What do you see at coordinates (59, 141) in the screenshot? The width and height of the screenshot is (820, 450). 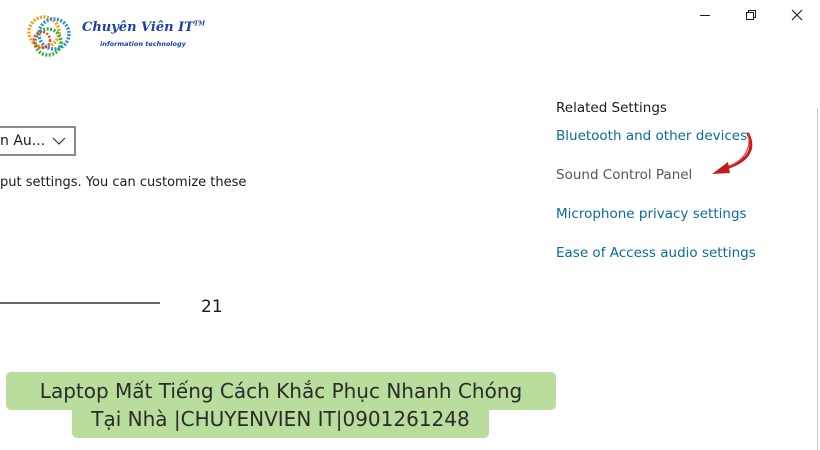 I see `chevron-down-icon` at bounding box center [59, 141].